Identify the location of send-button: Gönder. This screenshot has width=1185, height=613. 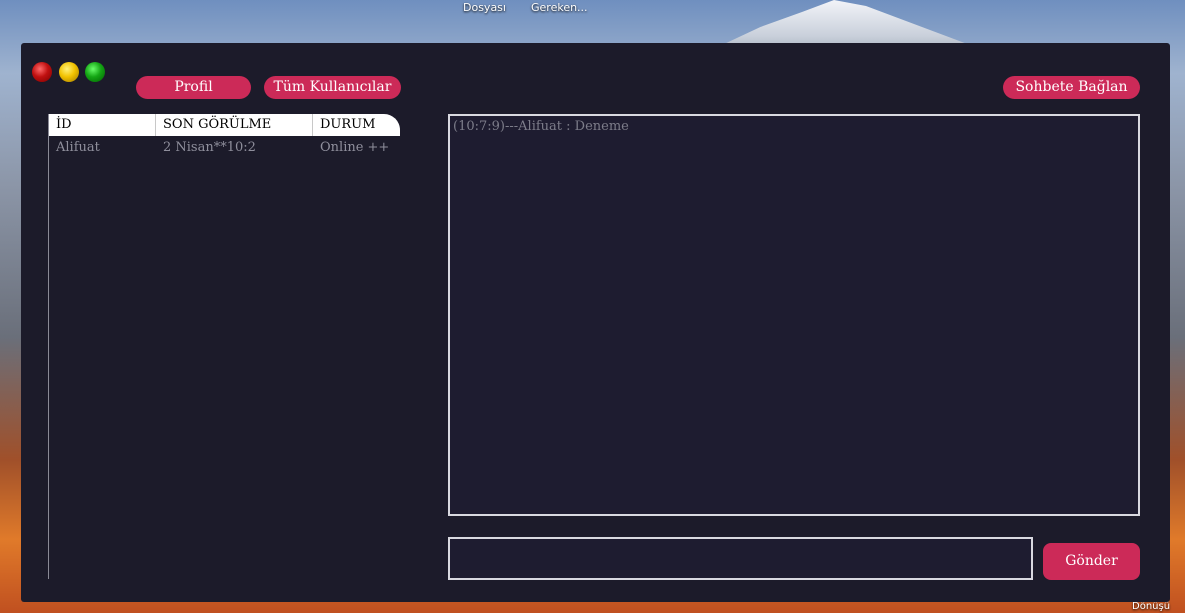
(1091, 561).